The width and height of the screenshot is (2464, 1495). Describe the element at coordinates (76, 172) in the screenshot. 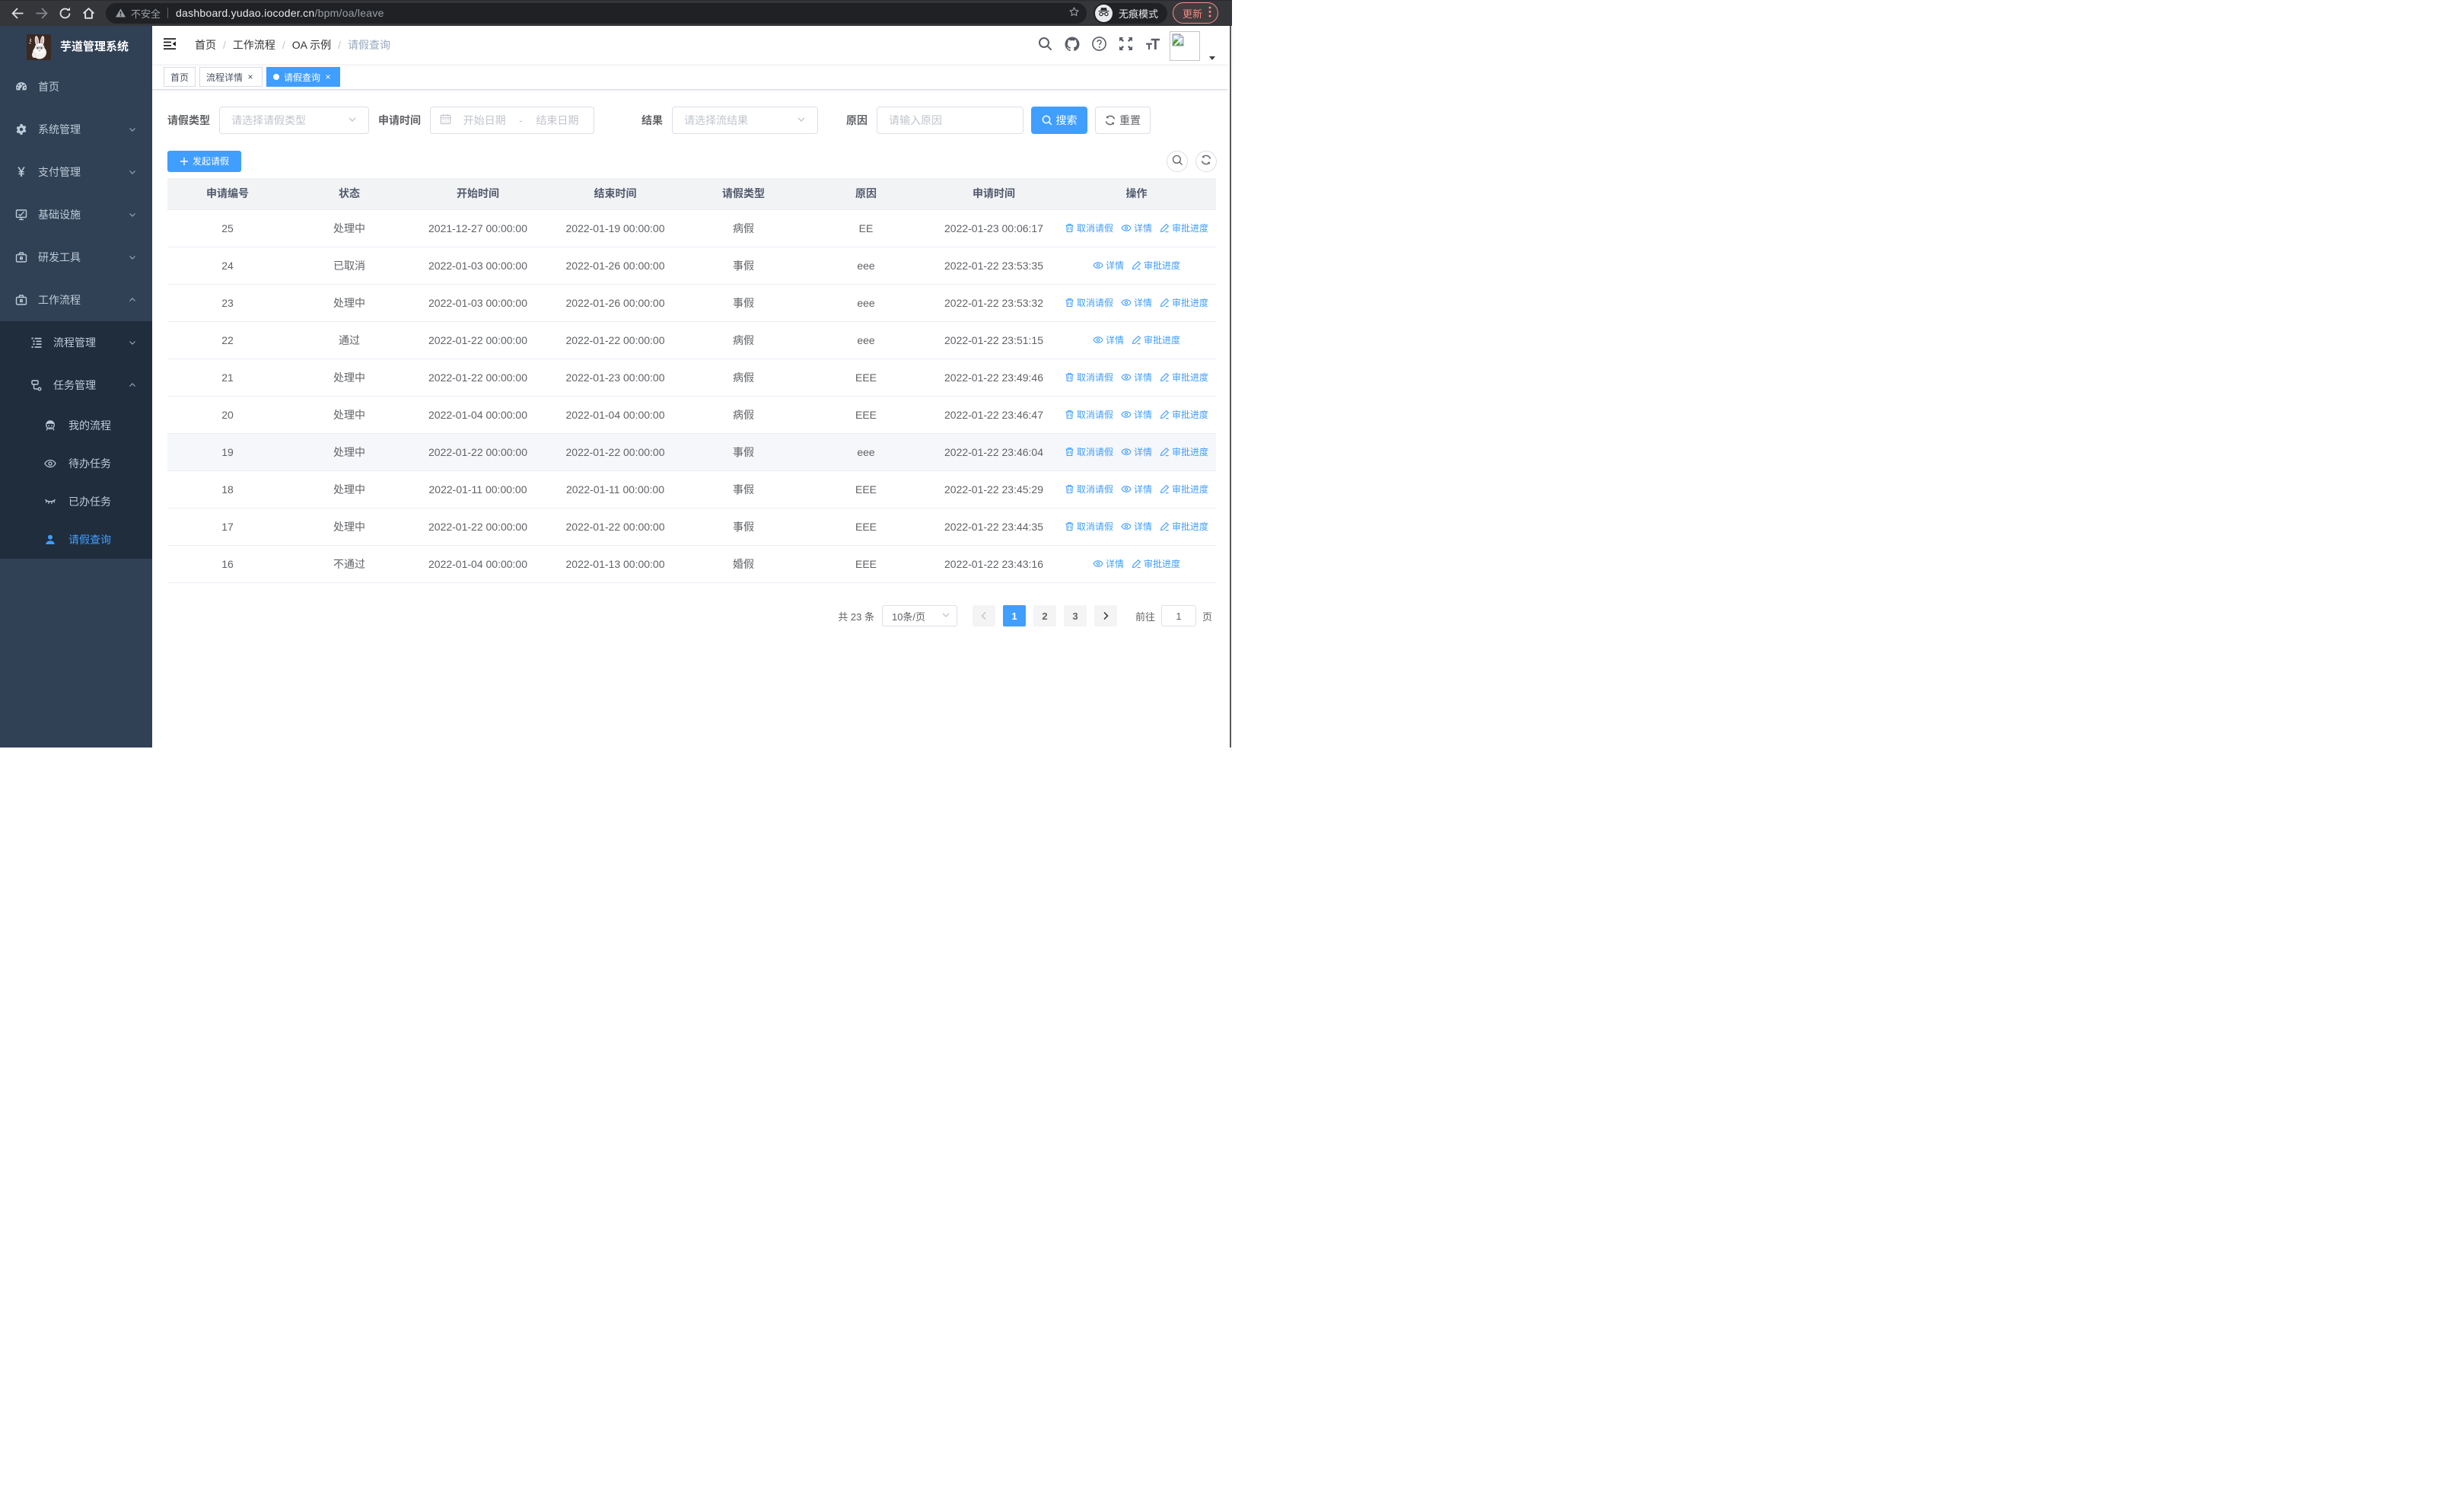

I see `sidebar-item-支付管理: 支付管理` at that location.